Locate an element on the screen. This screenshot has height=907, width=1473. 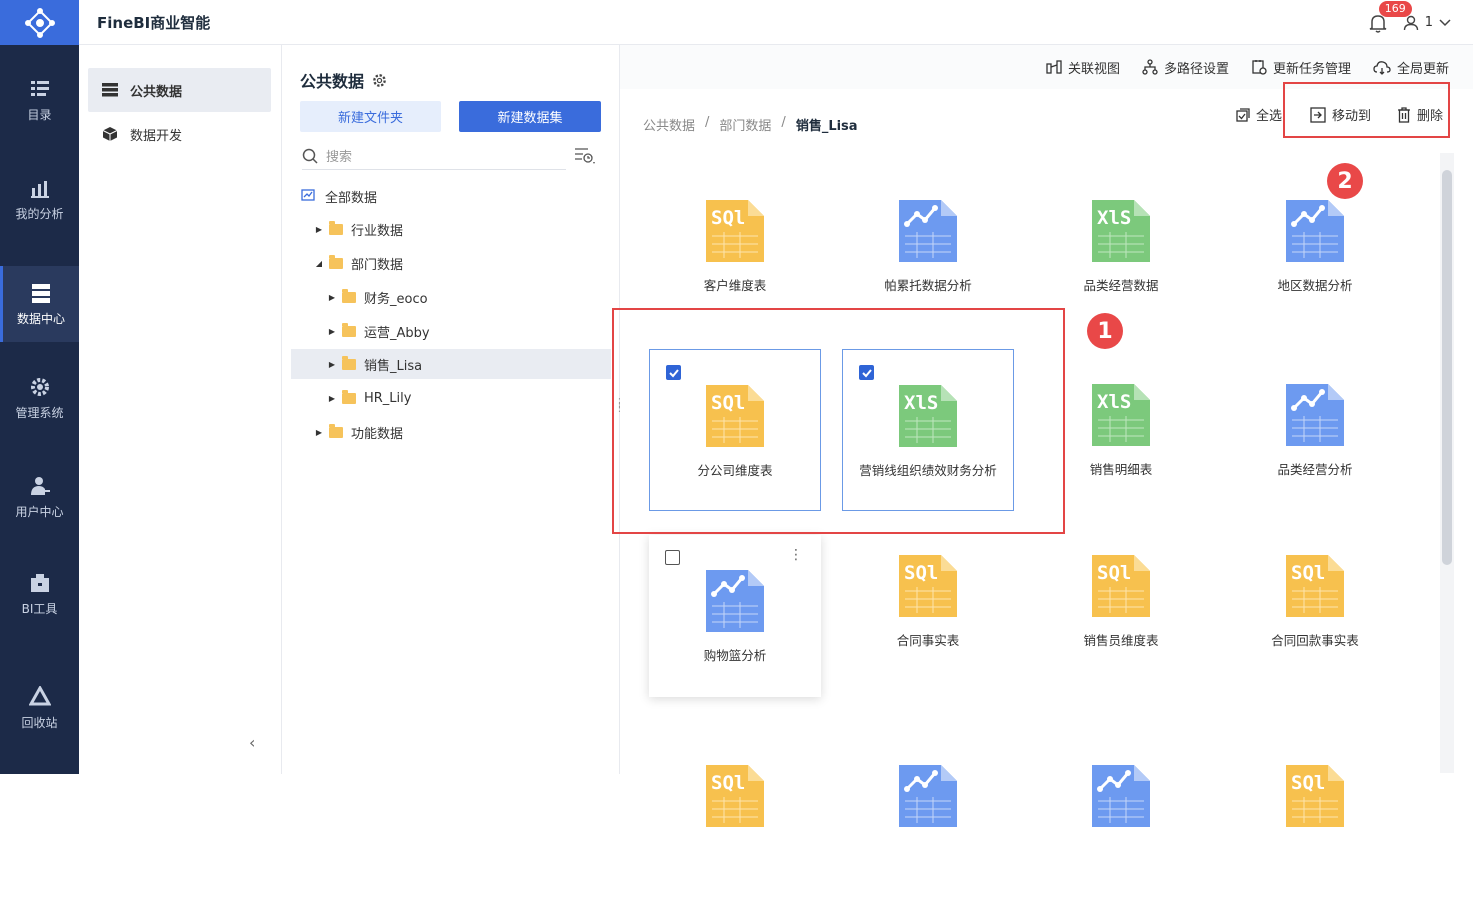
breadcrumb-item: 部门数据 is located at coordinates (745, 124).